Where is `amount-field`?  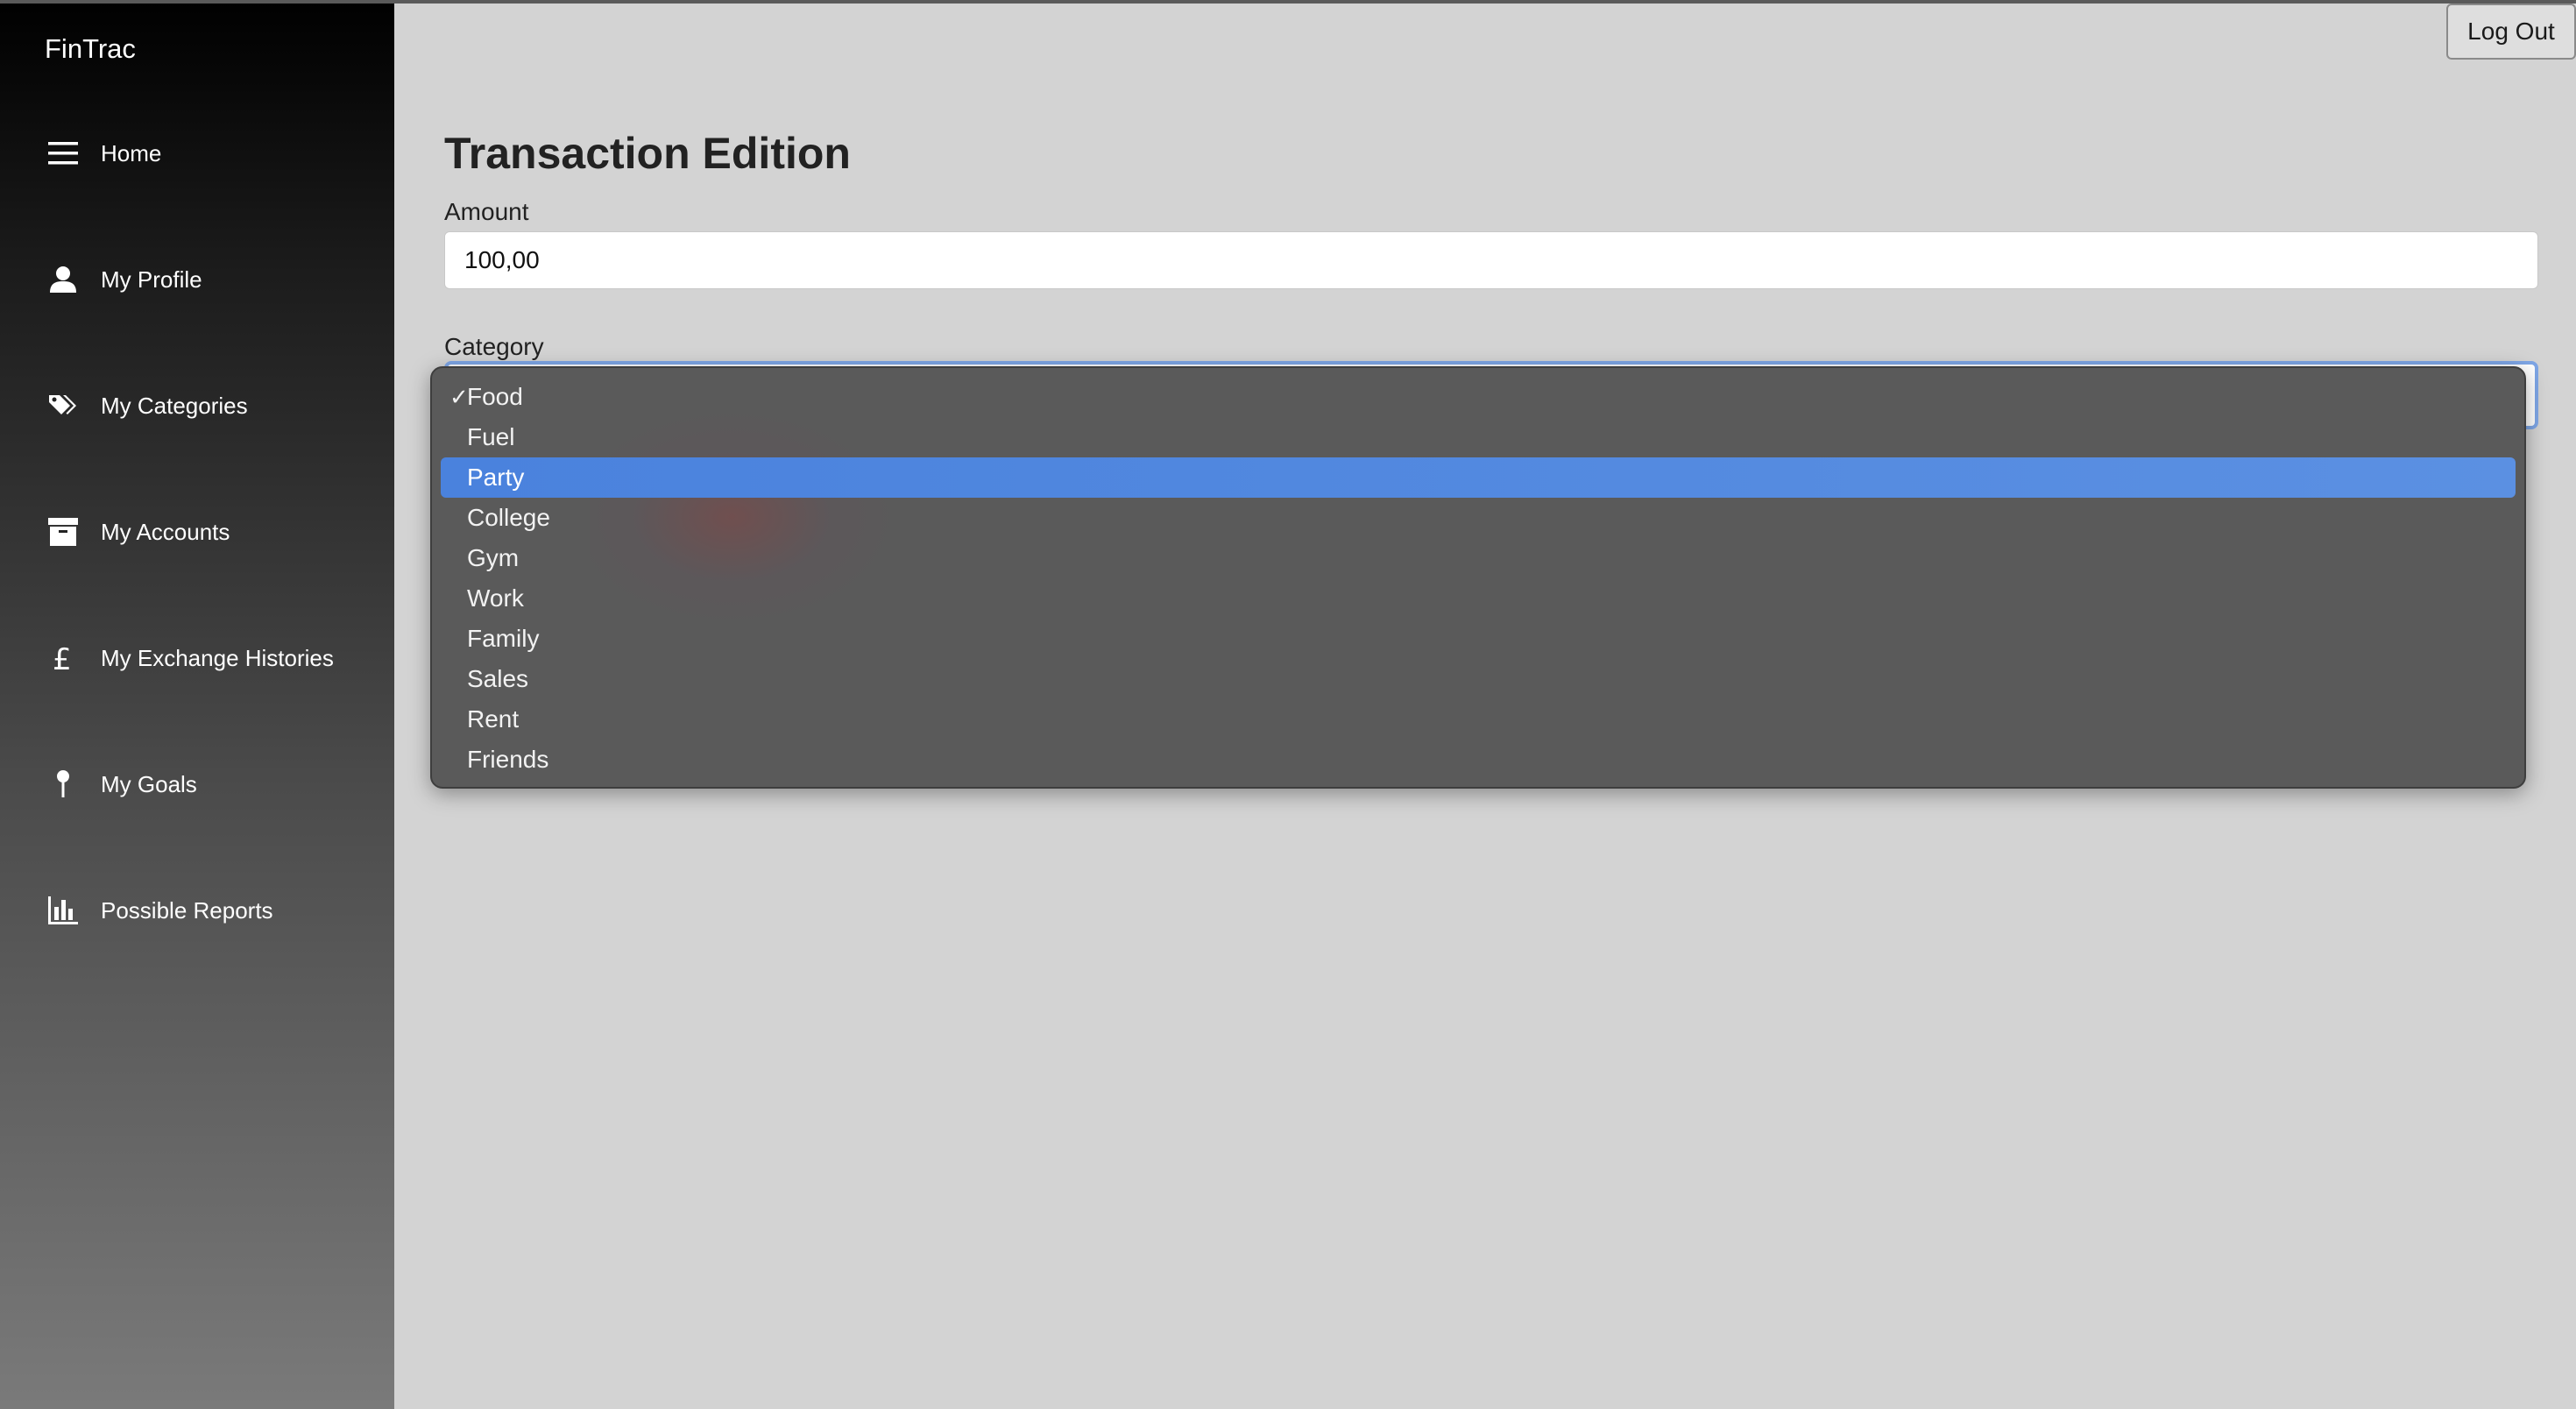
amount-field is located at coordinates (1491, 260).